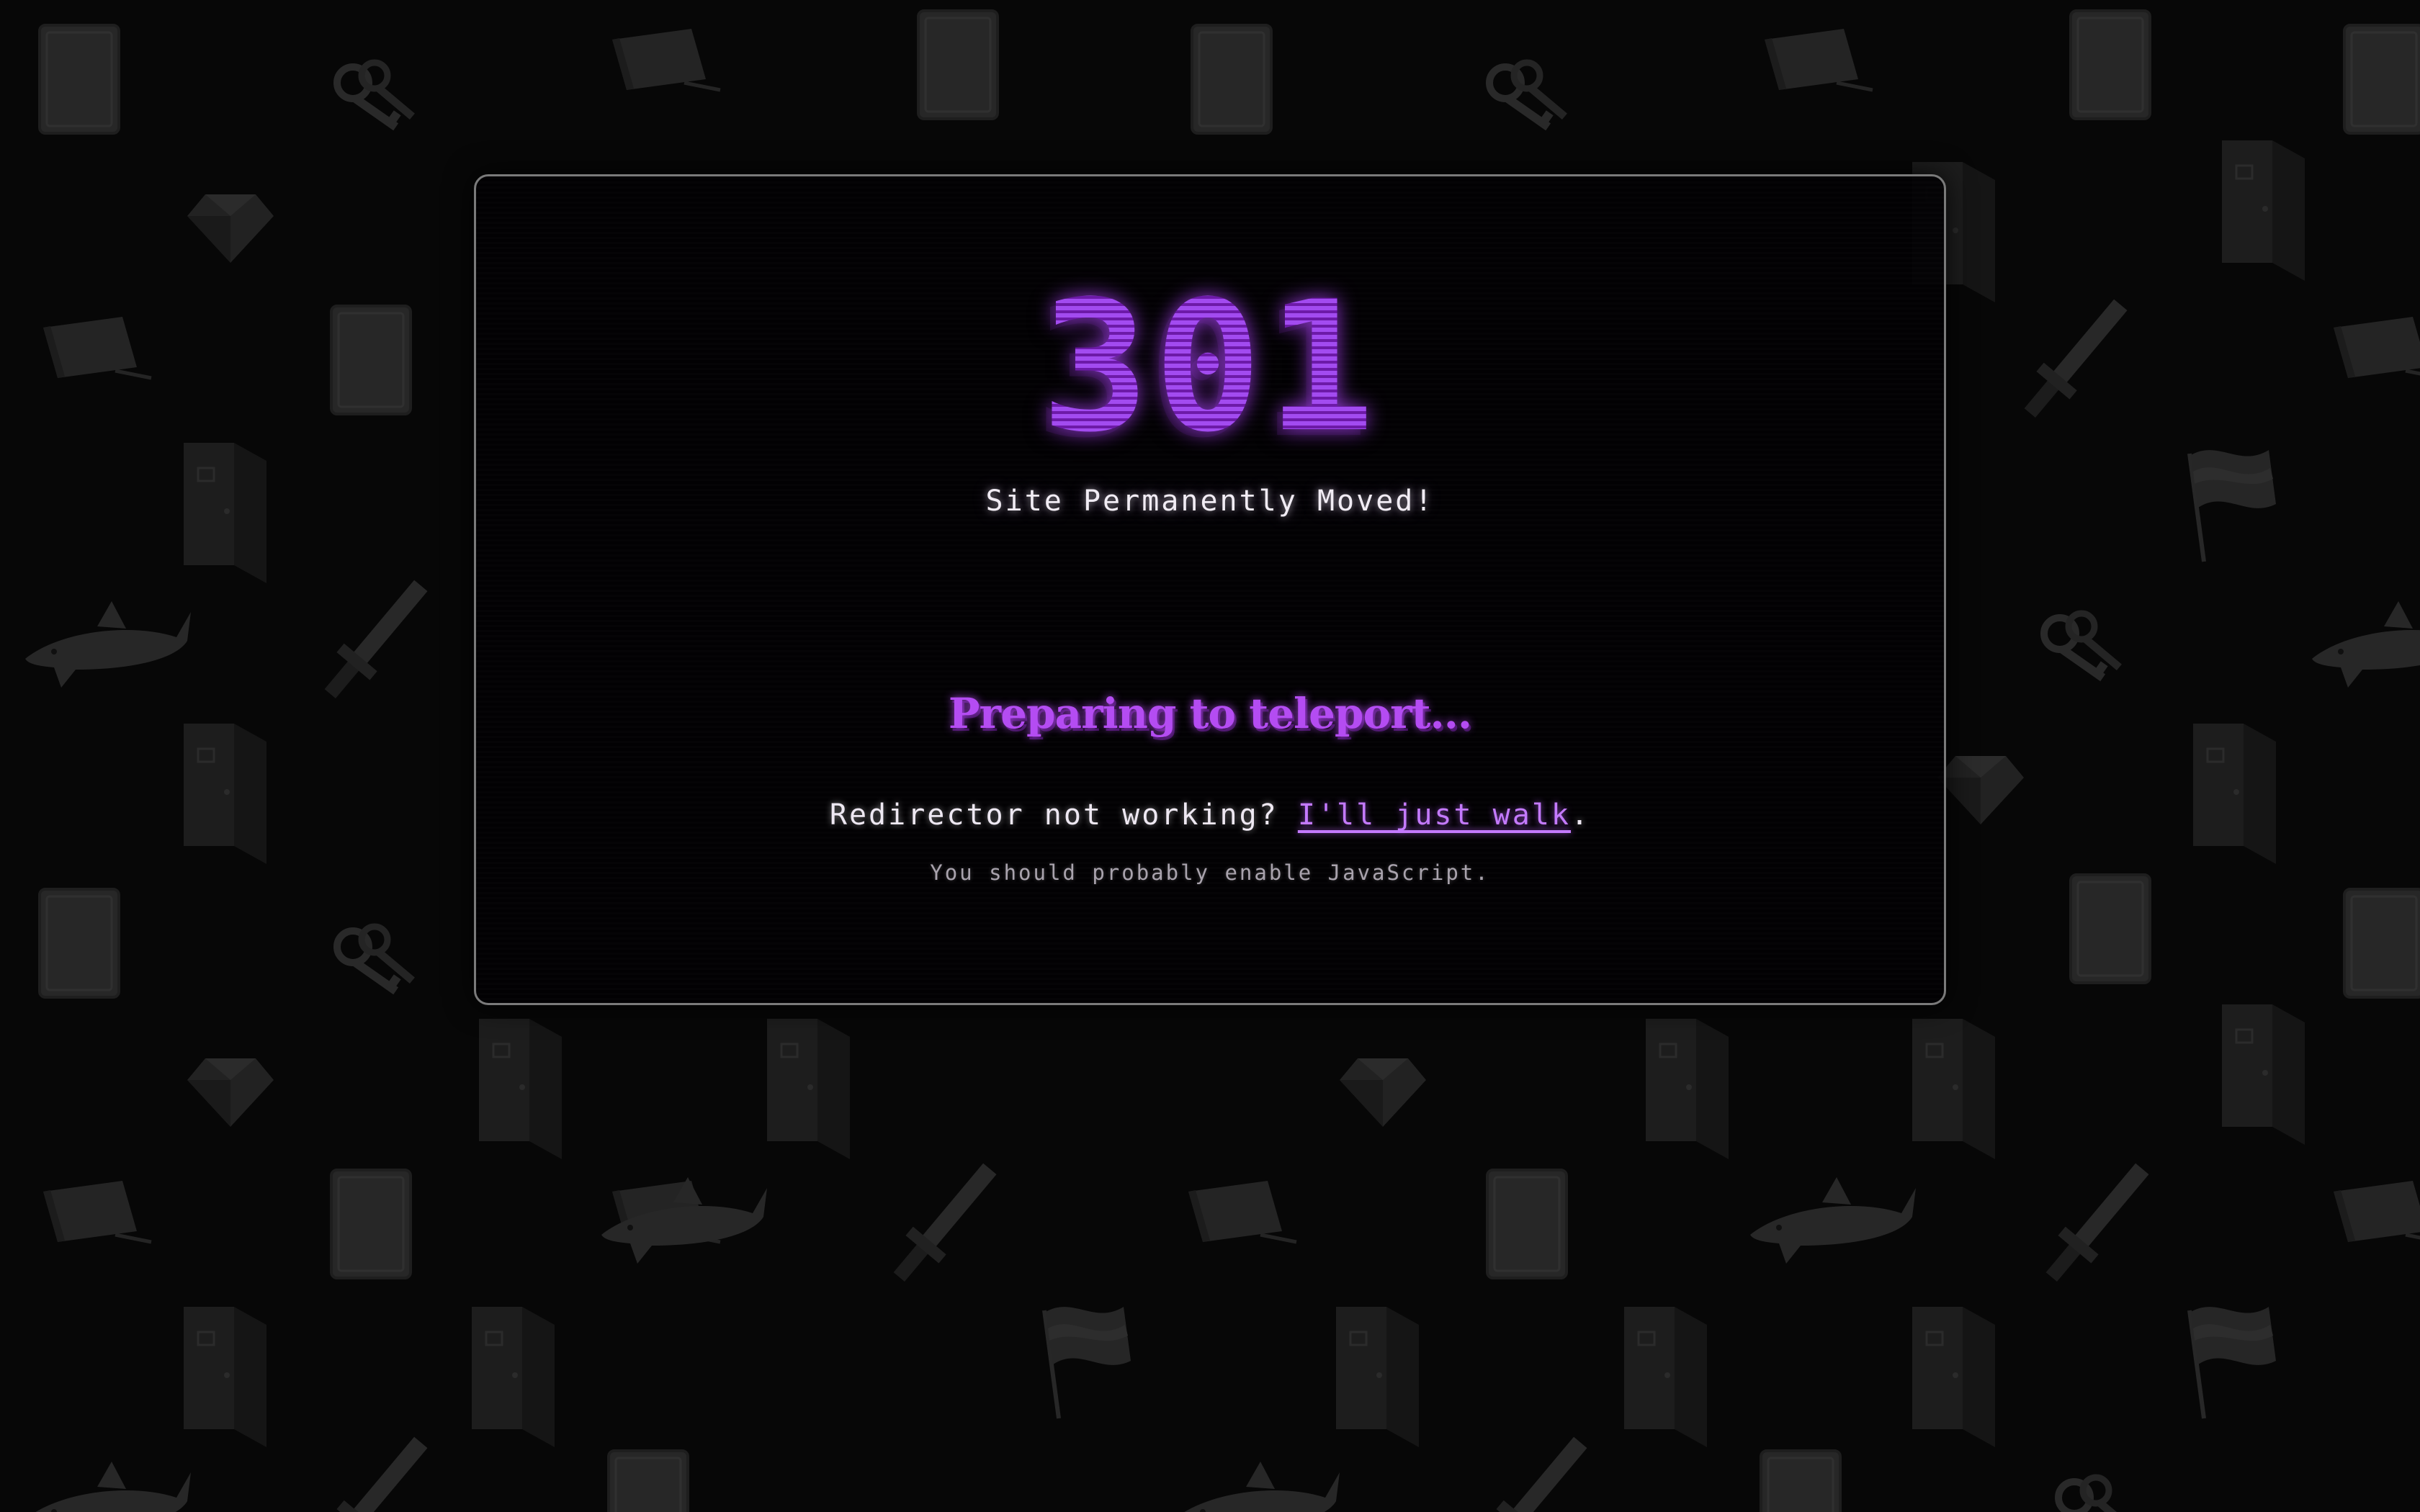 The height and width of the screenshot is (1512, 2420). Describe the element at coordinates (1210, 501) in the screenshot. I see `page-subtitle: Site Permanently Moved!` at that location.